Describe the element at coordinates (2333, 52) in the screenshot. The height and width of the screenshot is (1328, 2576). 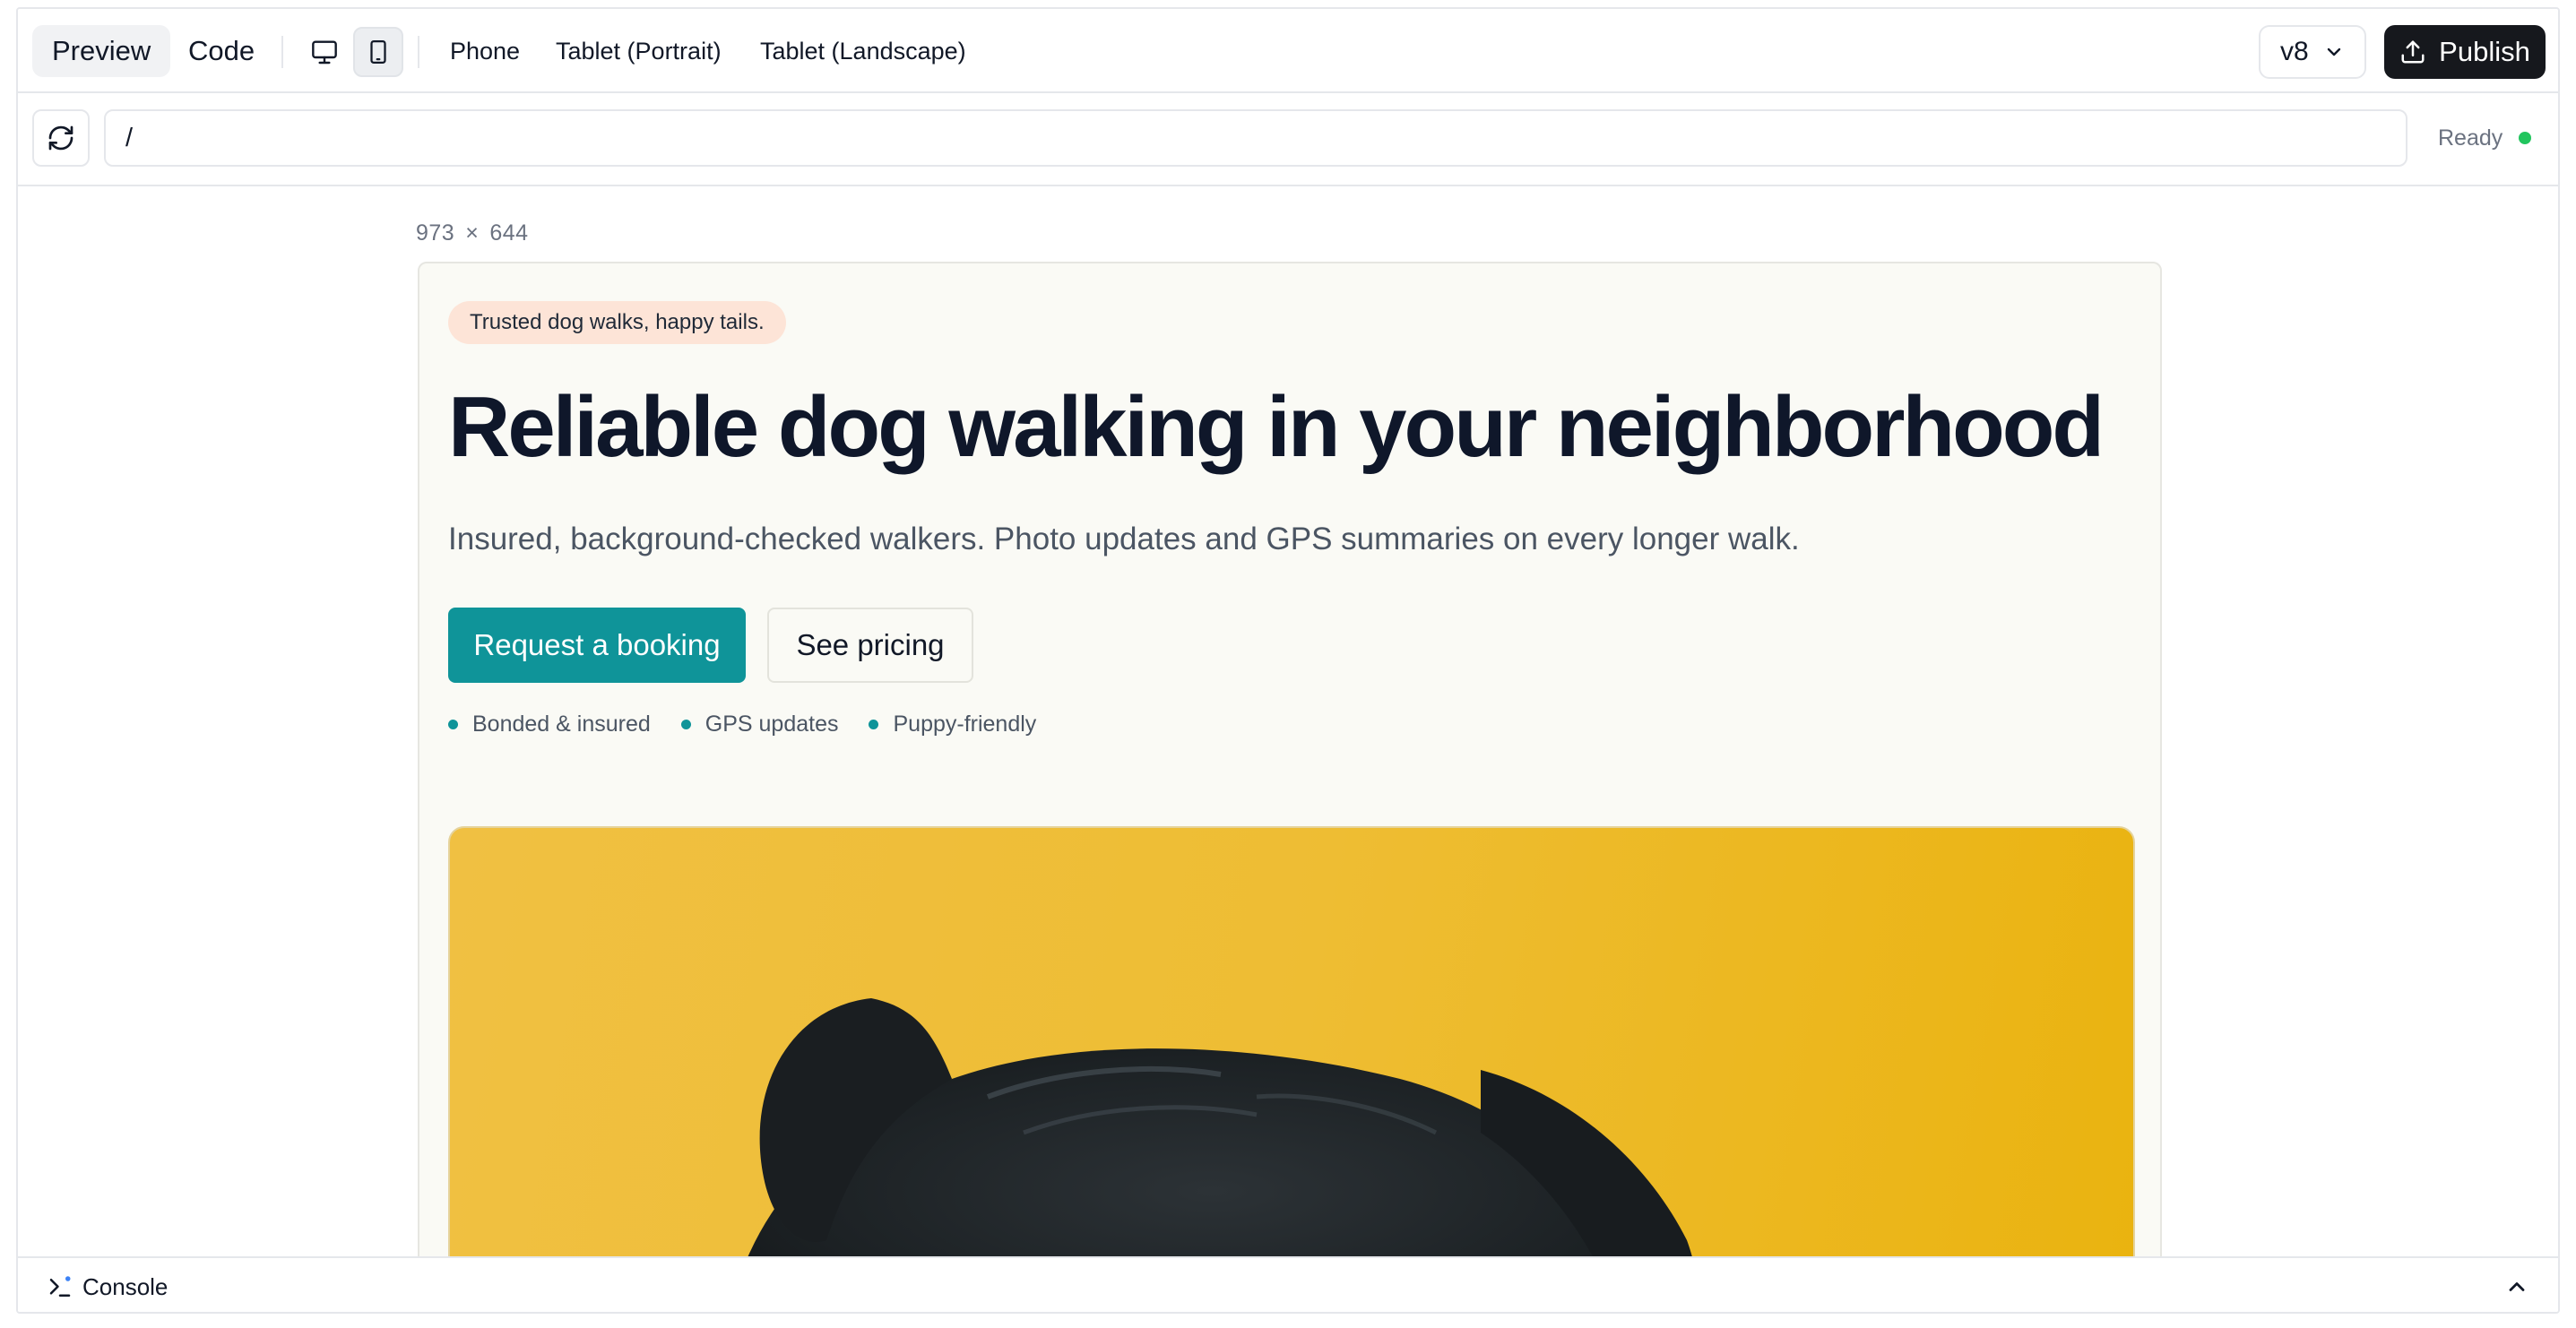
I see `chevron-down-icon` at that location.